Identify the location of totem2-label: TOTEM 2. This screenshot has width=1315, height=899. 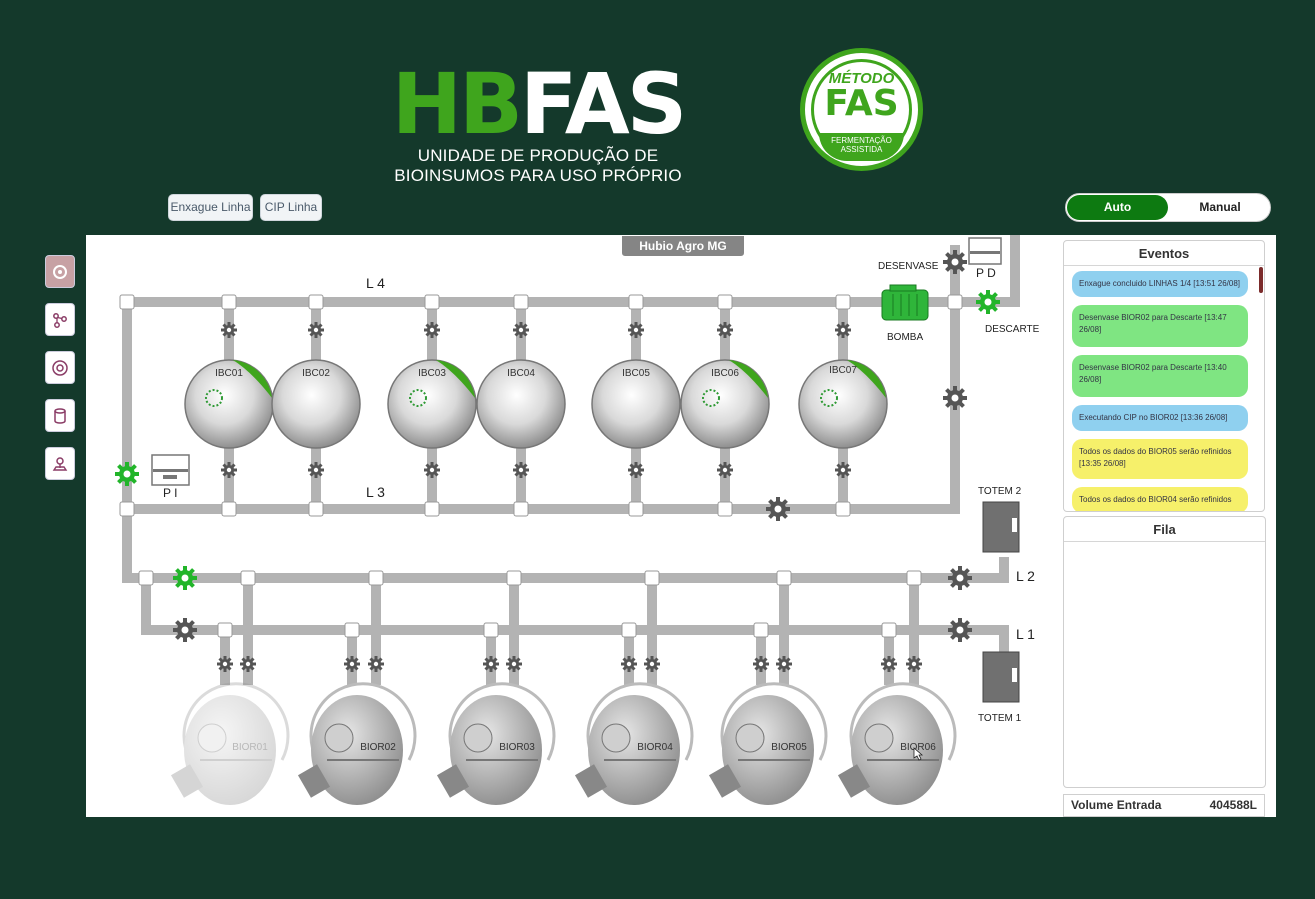
(1000, 491).